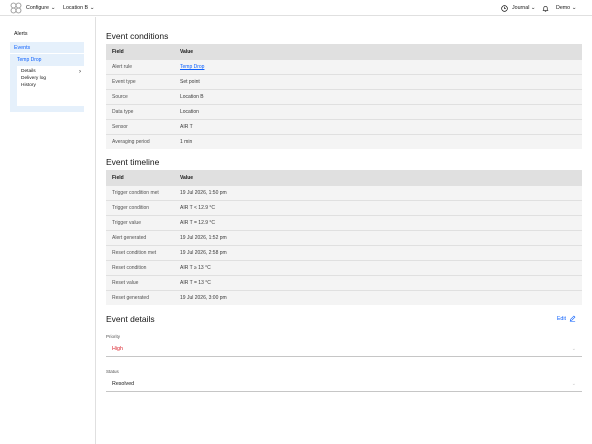 The height and width of the screenshot is (444, 592). Describe the element at coordinates (131, 142) in the screenshot. I see `row-field: Averaging period` at that location.